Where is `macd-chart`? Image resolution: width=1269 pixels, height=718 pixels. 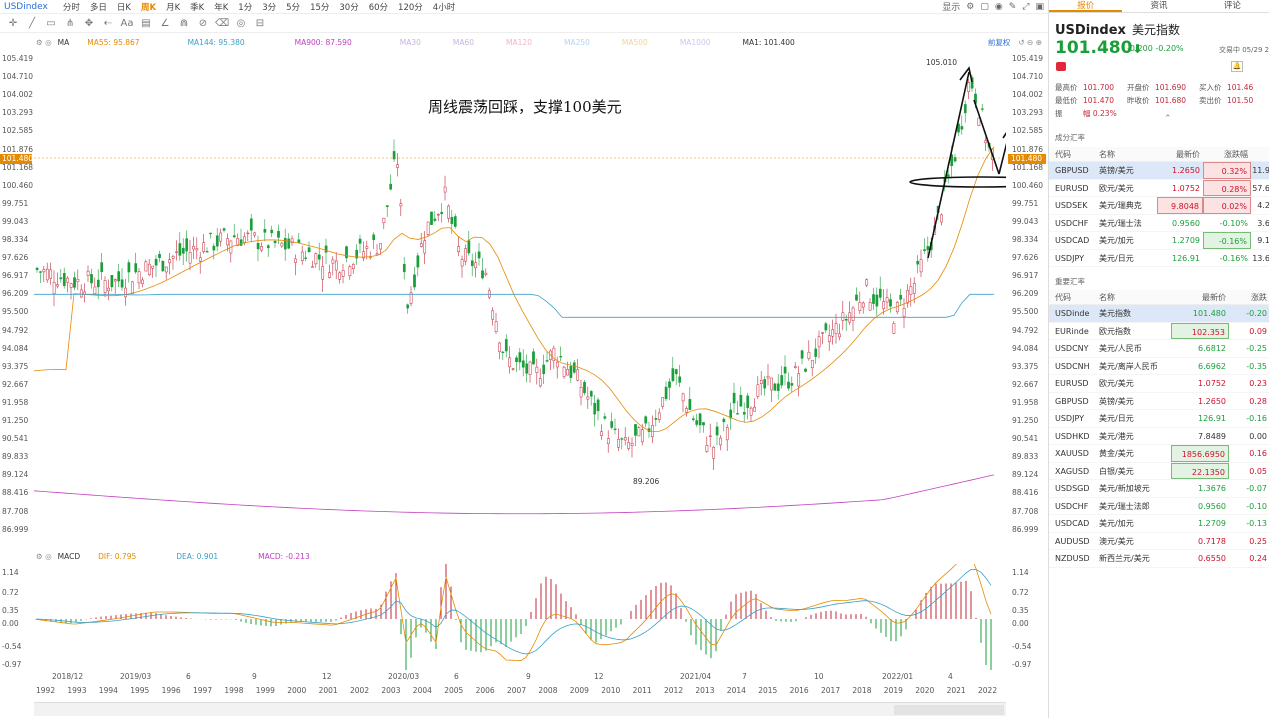
macd-chart is located at coordinates (520, 617).